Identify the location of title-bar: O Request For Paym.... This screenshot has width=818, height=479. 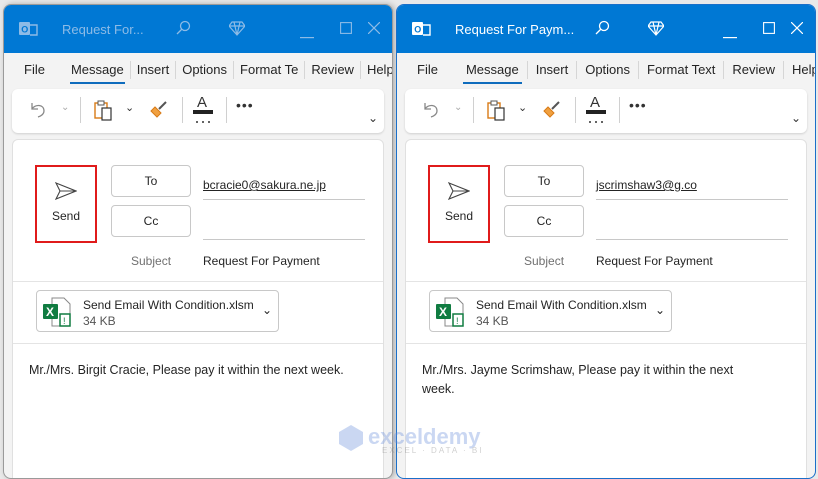
(606, 29).